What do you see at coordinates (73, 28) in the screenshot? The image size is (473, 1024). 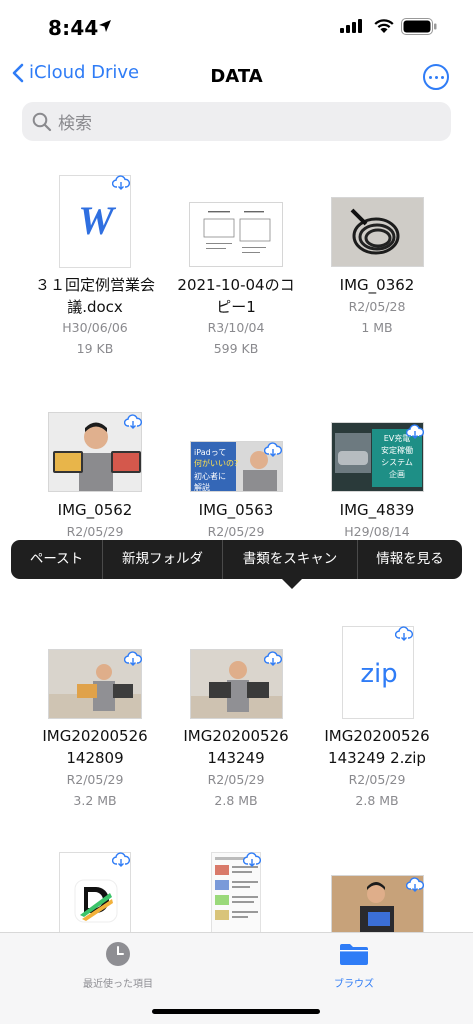 I see `status-time: 8:44` at bounding box center [73, 28].